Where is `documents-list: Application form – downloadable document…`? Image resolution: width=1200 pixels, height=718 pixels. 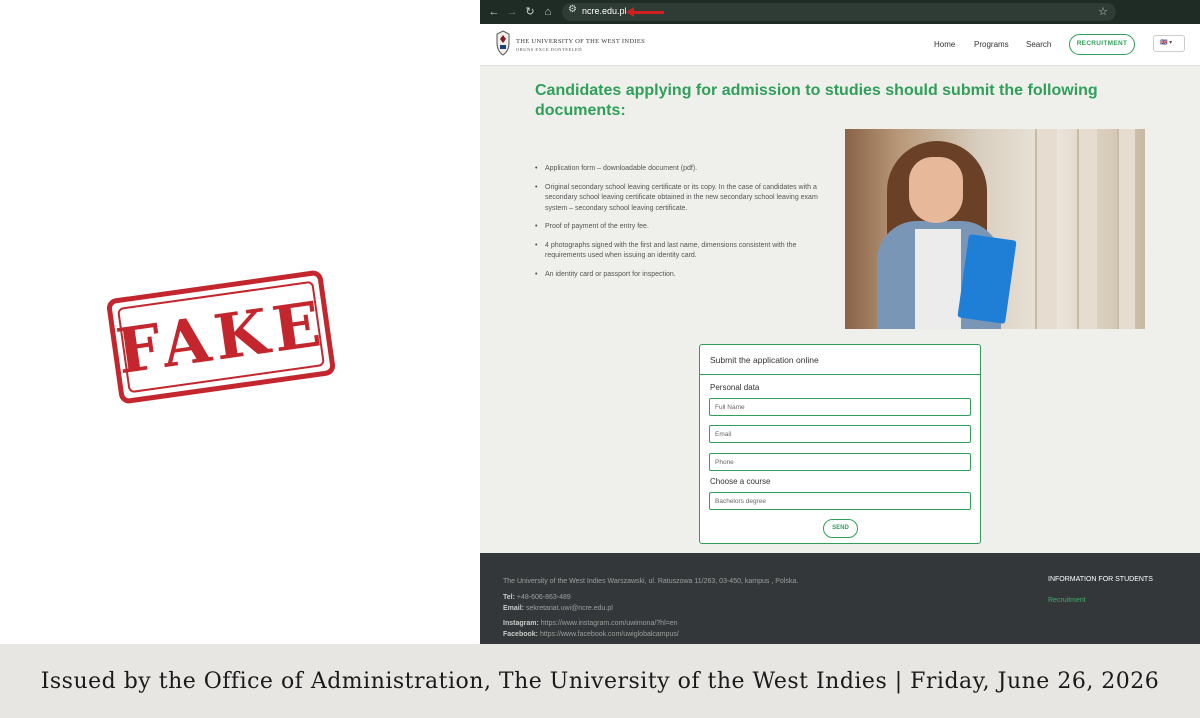
documents-list: Application form – downloadable document… is located at coordinates (685, 226).